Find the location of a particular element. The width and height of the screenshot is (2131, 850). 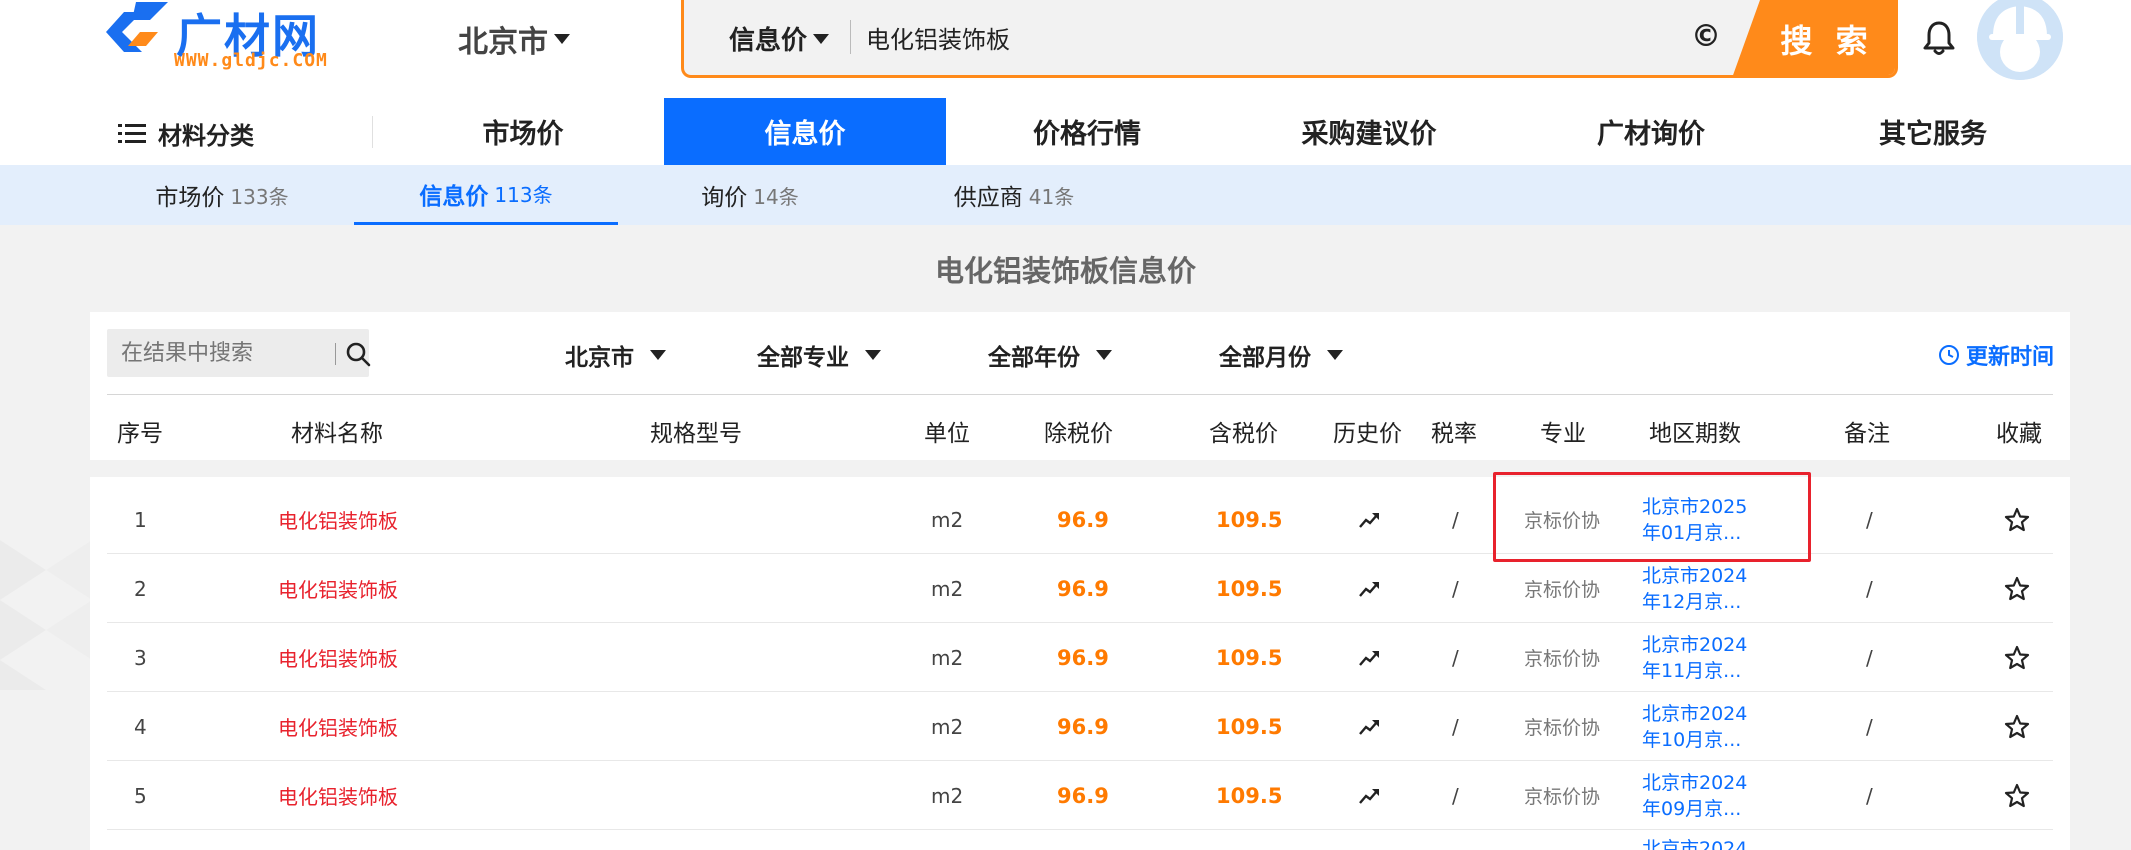

filter-year-dropdown: 全部年份 is located at coordinates (1050, 355).